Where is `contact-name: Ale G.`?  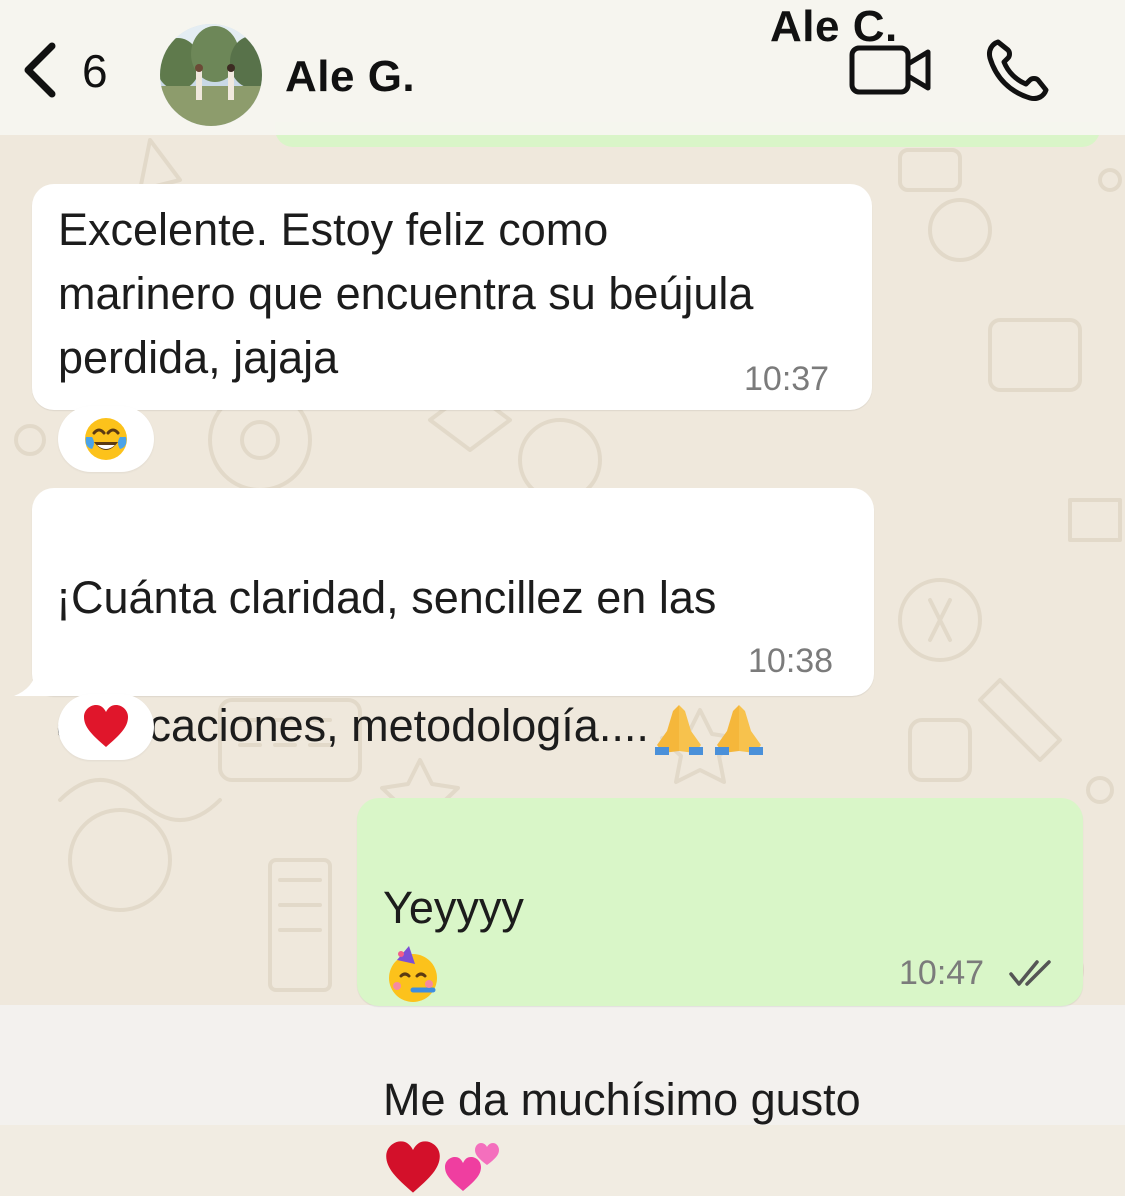 contact-name: Ale G. is located at coordinates (350, 77).